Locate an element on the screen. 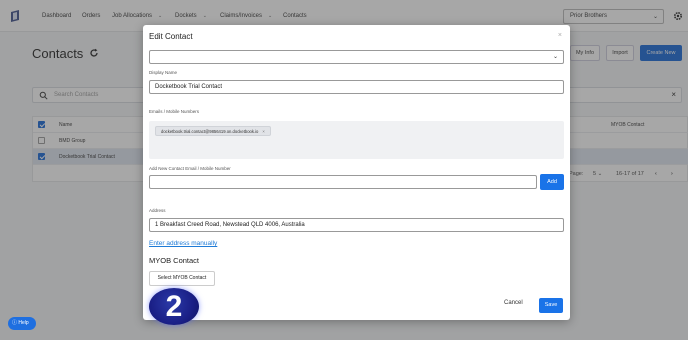 The height and width of the screenshot is (340, 688). chevron-down-icon: ⌄ is located at coordinates (555, 57).